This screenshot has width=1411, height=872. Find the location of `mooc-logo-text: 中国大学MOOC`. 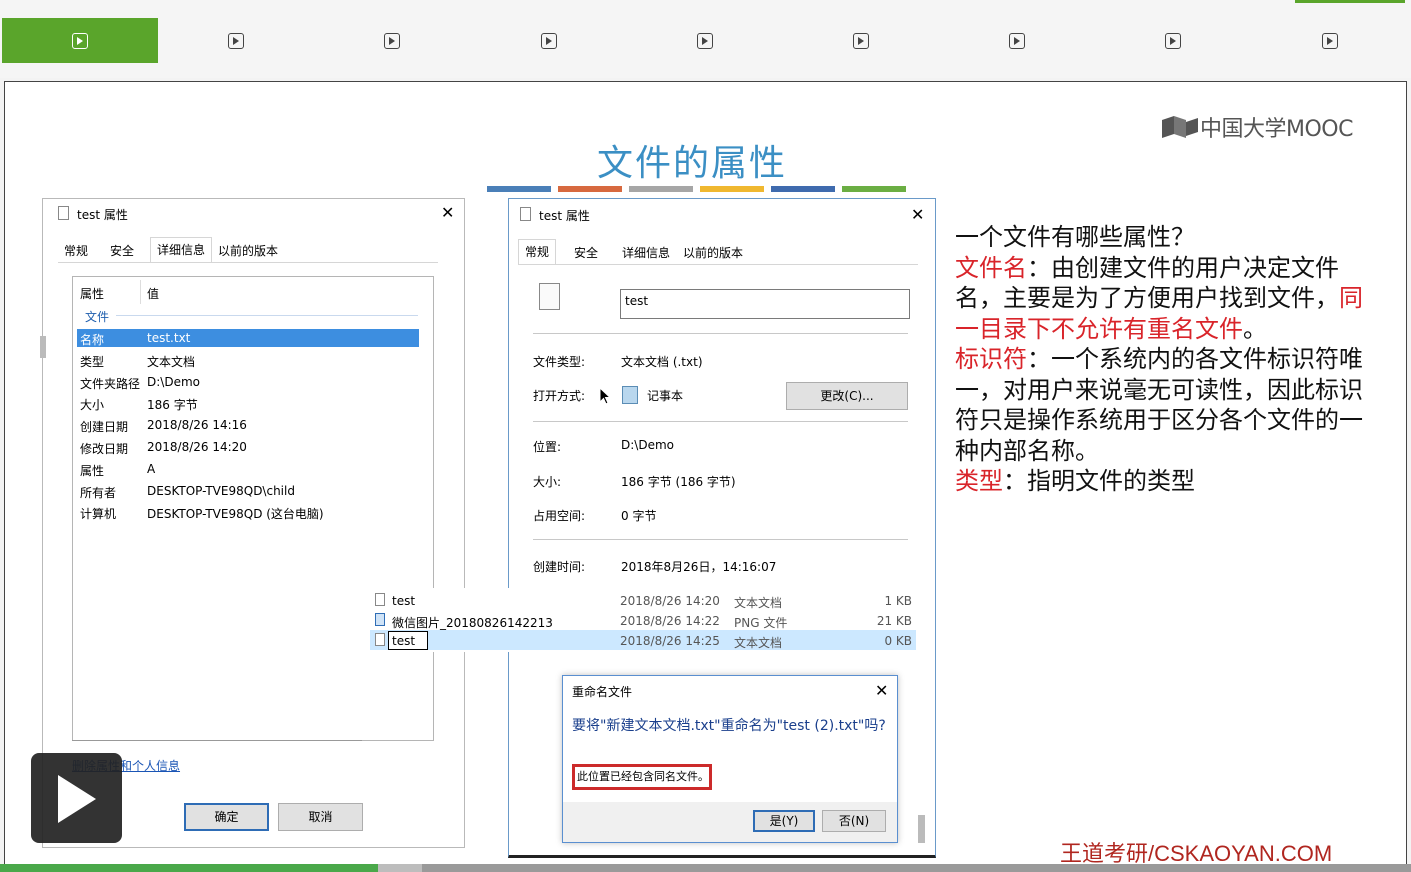

mooc-logo-text: 中国大学MOOC is located at coordinates (1276, 129).